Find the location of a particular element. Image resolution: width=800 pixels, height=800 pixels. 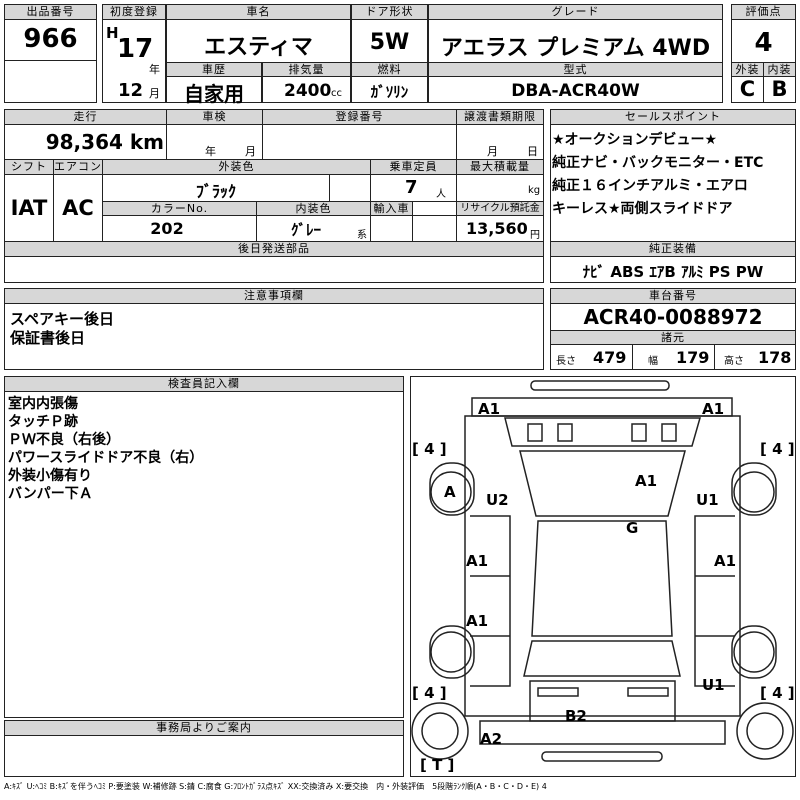

length: 479 is located at coordinates (610, 357).